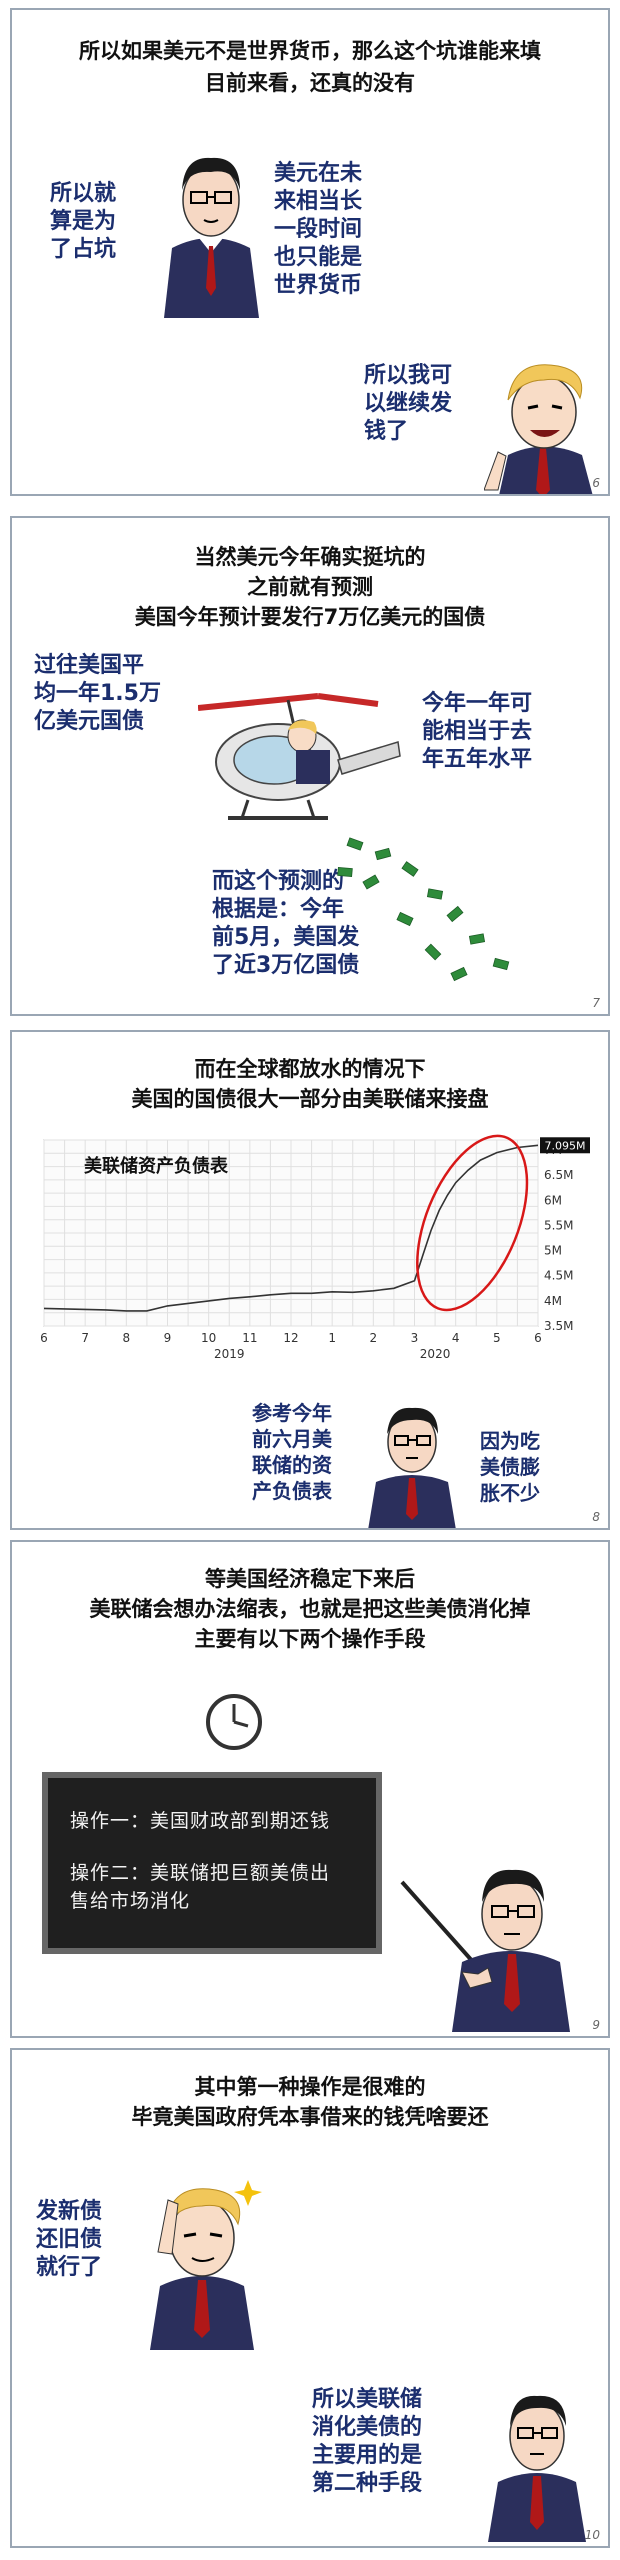 Image resolution: width=620 pixels, height=2560 pixels. What do you see at coordinates (596, 483) in the screenshot?
I see `panel-number: 6` at bounding box center [596, 483].